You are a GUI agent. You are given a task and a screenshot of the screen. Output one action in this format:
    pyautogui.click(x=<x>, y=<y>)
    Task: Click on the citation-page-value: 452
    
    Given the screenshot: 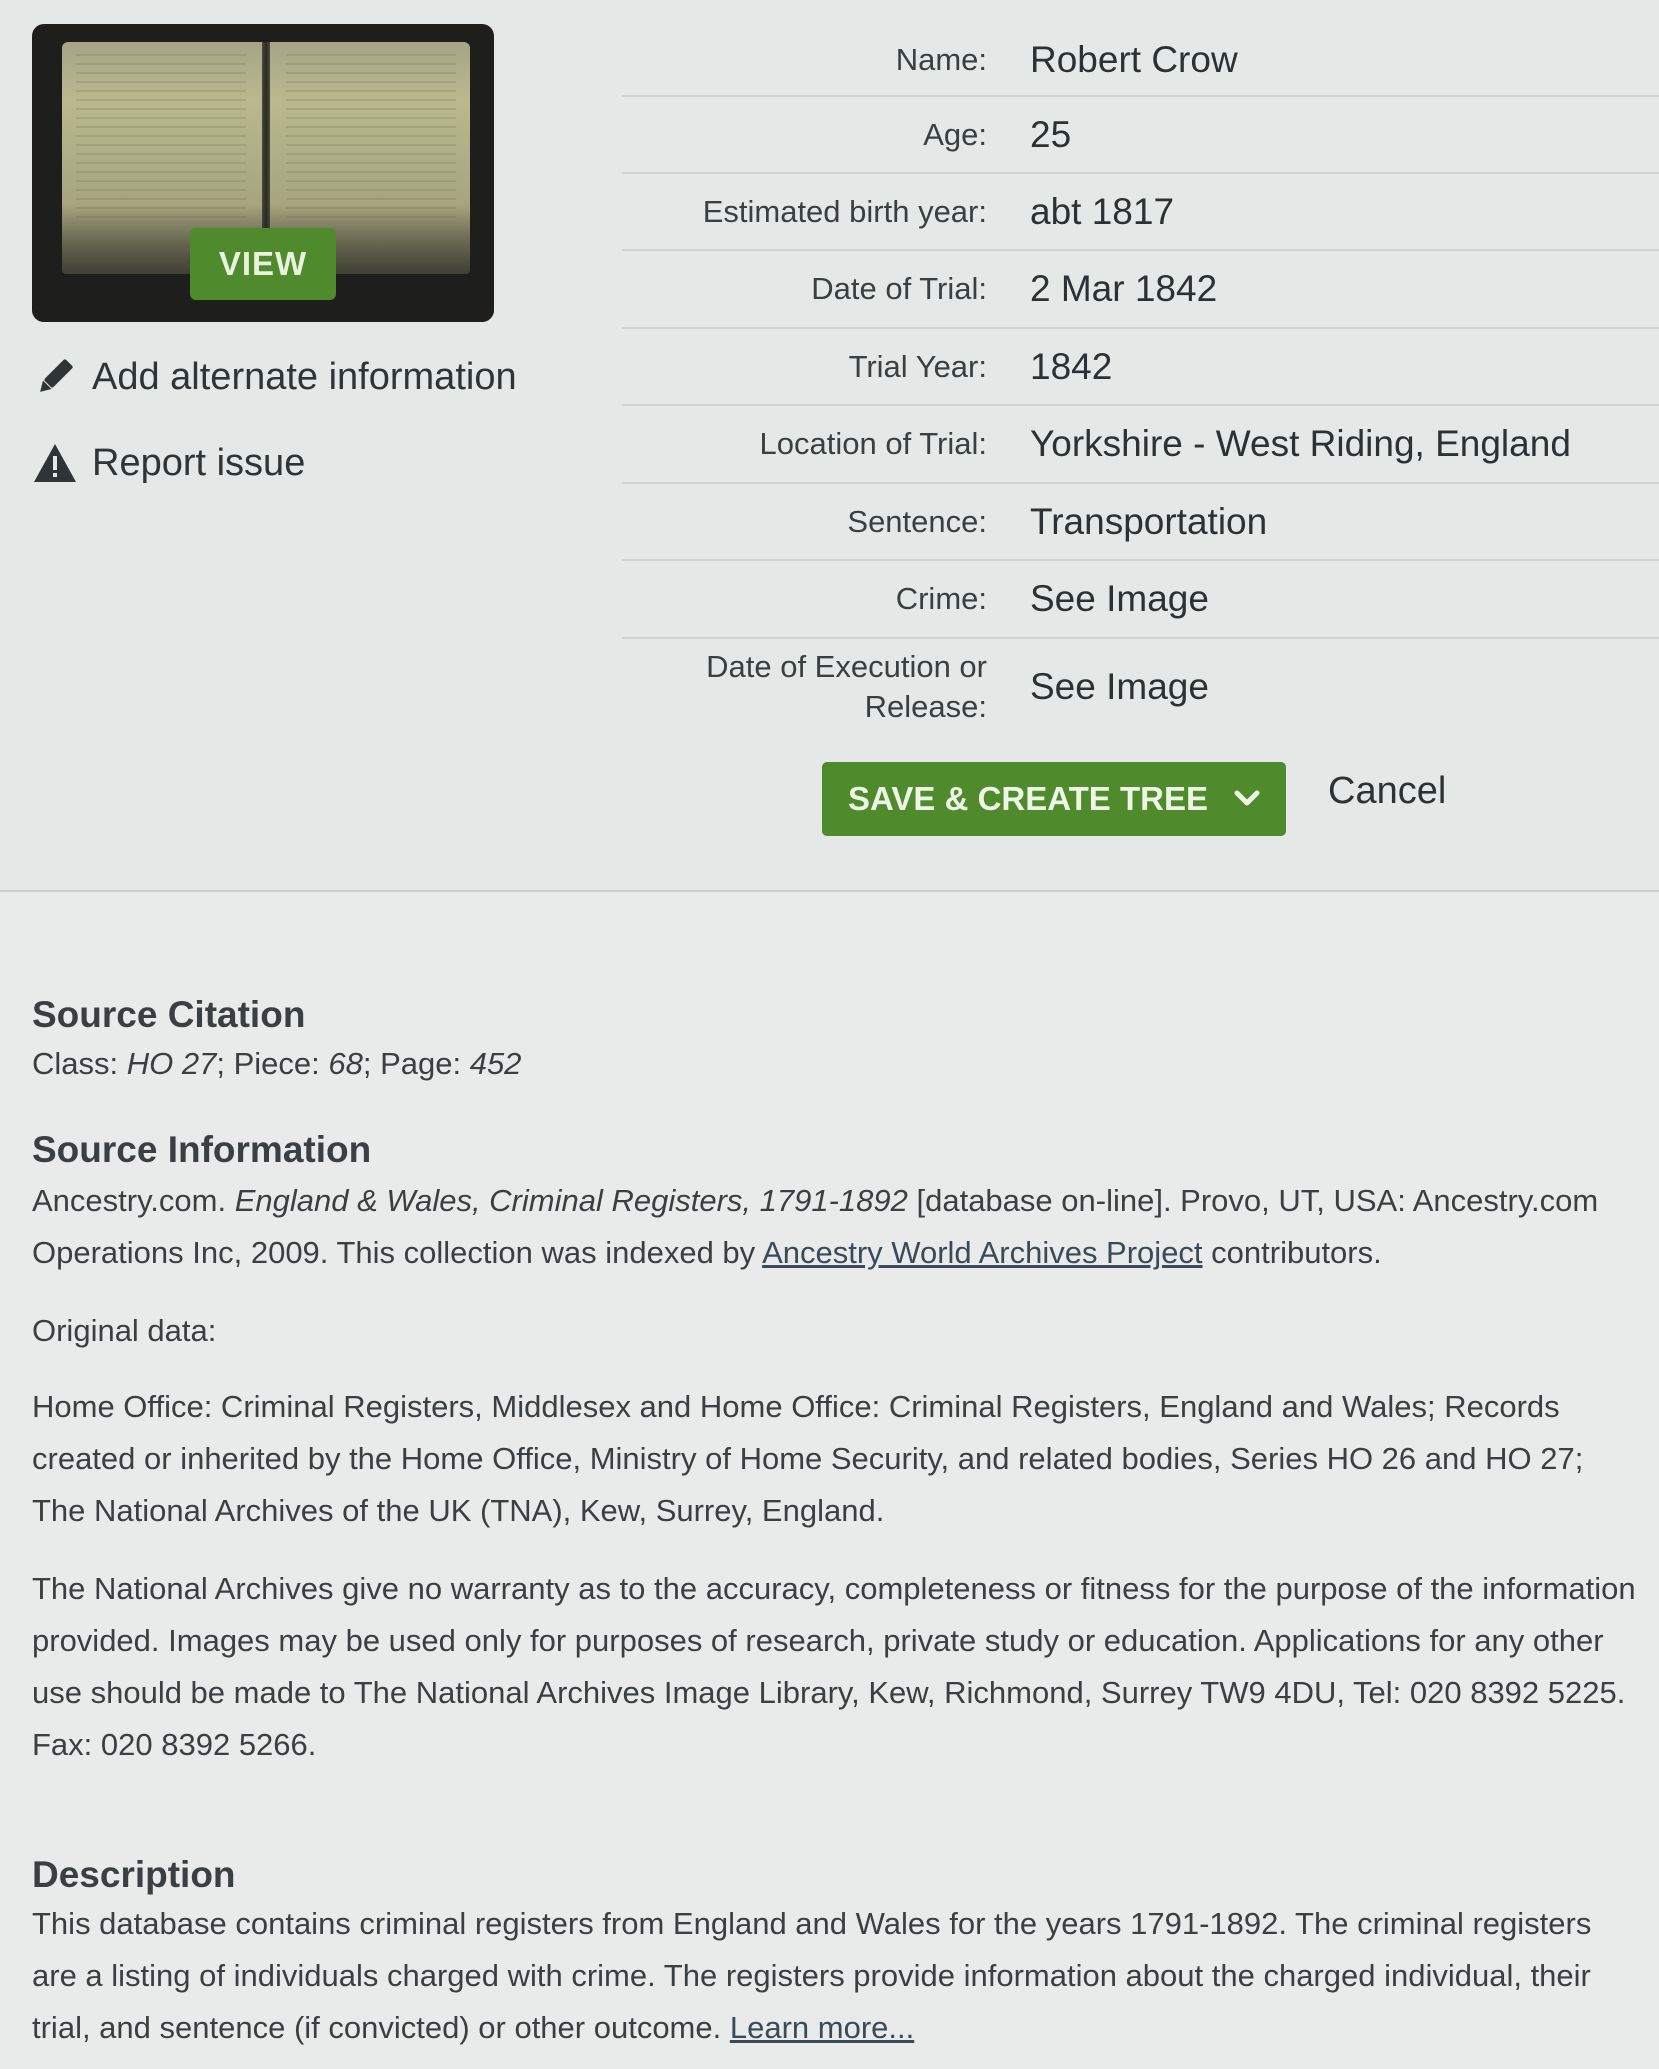 What is the action you would take?
    pyautogui.click(x=495, y=1063)
    